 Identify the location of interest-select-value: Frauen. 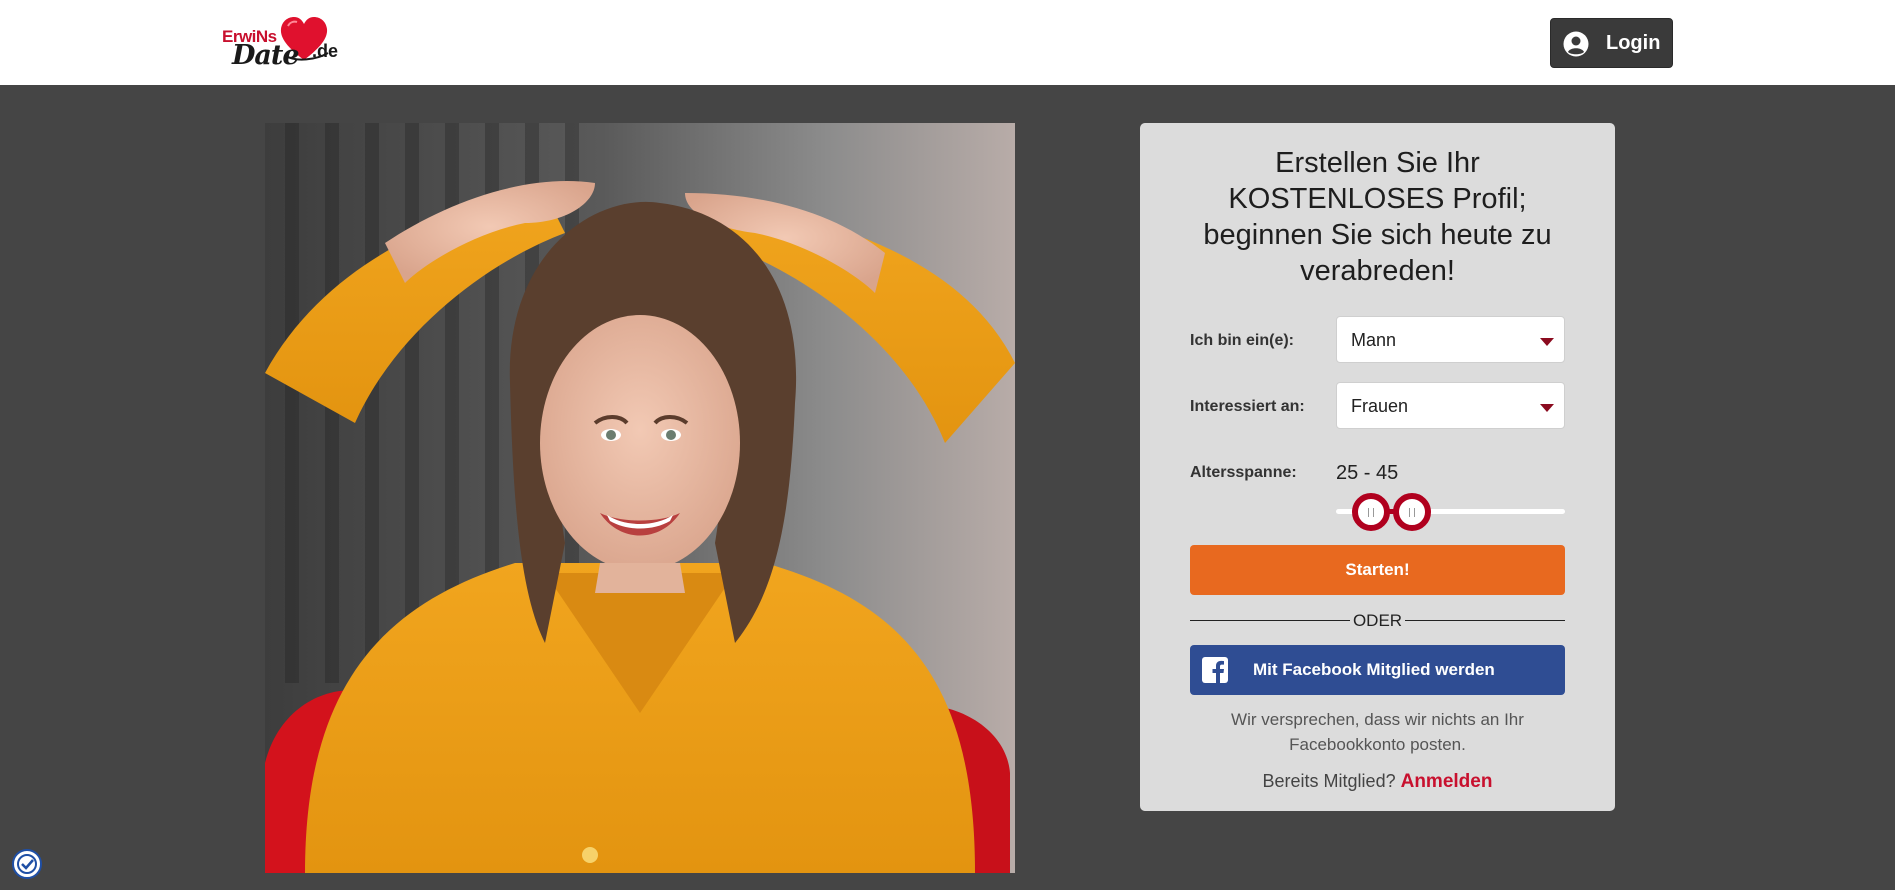
(1380, 406).